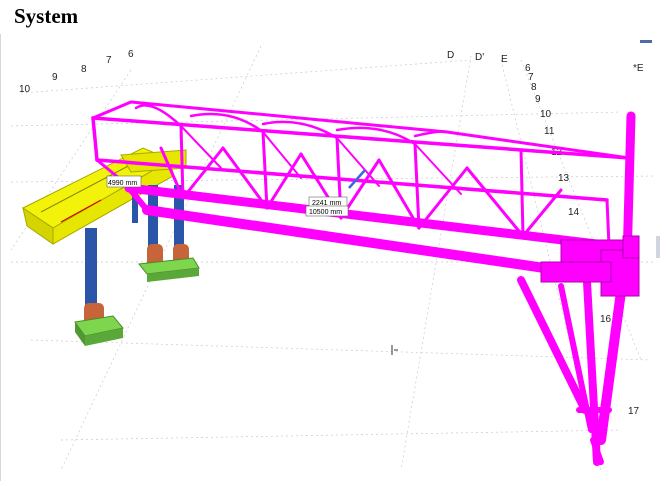 The width and height of the screenshot is (666, 486). What do you see at coordinates (606, 319) in the screenshot?
I see `grid-number: 16` at bounding box center [606, 319].